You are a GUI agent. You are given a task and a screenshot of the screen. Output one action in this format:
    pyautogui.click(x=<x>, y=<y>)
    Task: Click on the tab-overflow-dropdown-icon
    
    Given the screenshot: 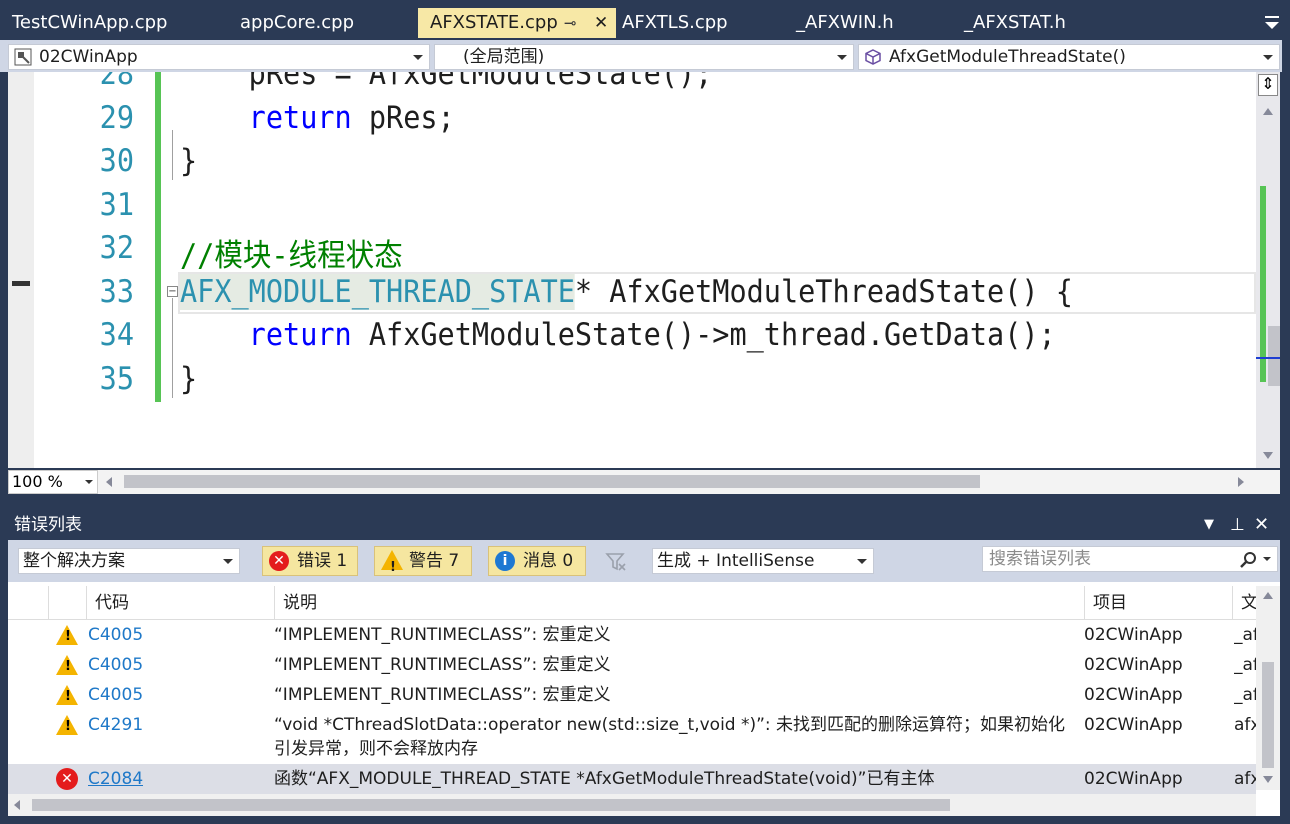 What is the action you would take?
    pyautogui.click(x=1272, y=23)
    